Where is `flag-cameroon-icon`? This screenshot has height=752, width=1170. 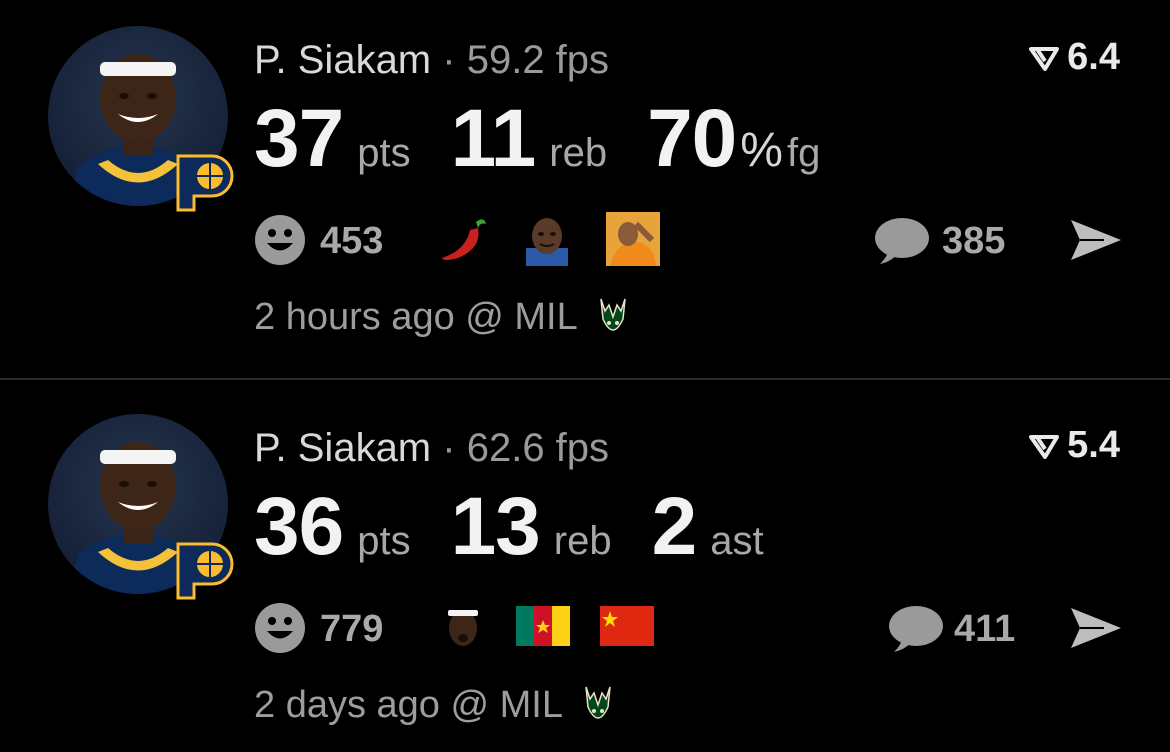
flag-cameroon-icon is located at coordinates (543, 626).